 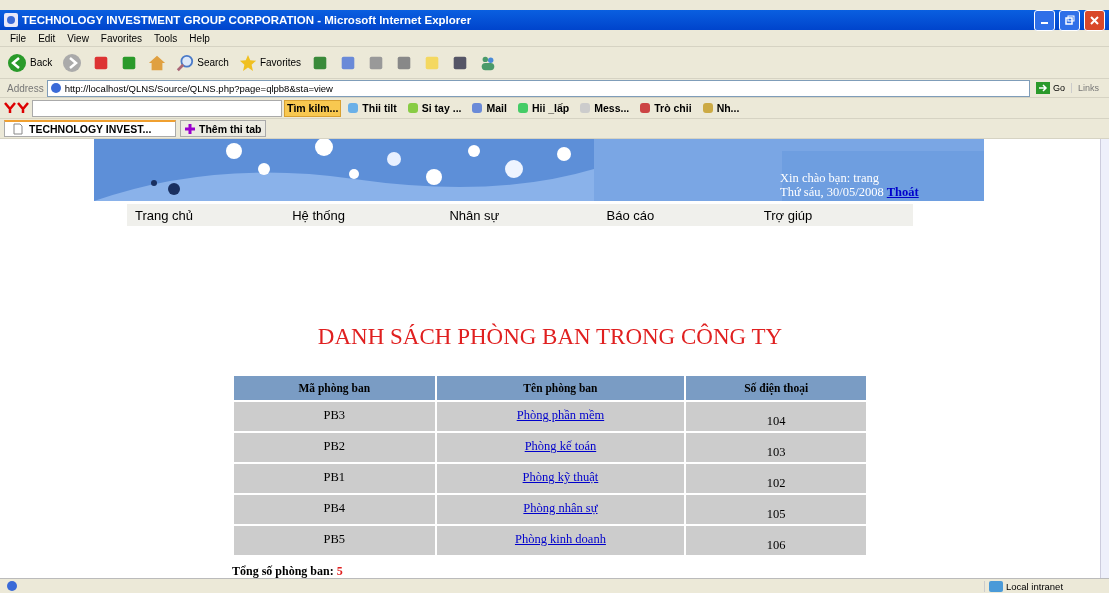 What do you see at coordinates (489, 108) in the screenshot?
I see `toolbar-menu-button: Mail` at bounding box center [489, 108].